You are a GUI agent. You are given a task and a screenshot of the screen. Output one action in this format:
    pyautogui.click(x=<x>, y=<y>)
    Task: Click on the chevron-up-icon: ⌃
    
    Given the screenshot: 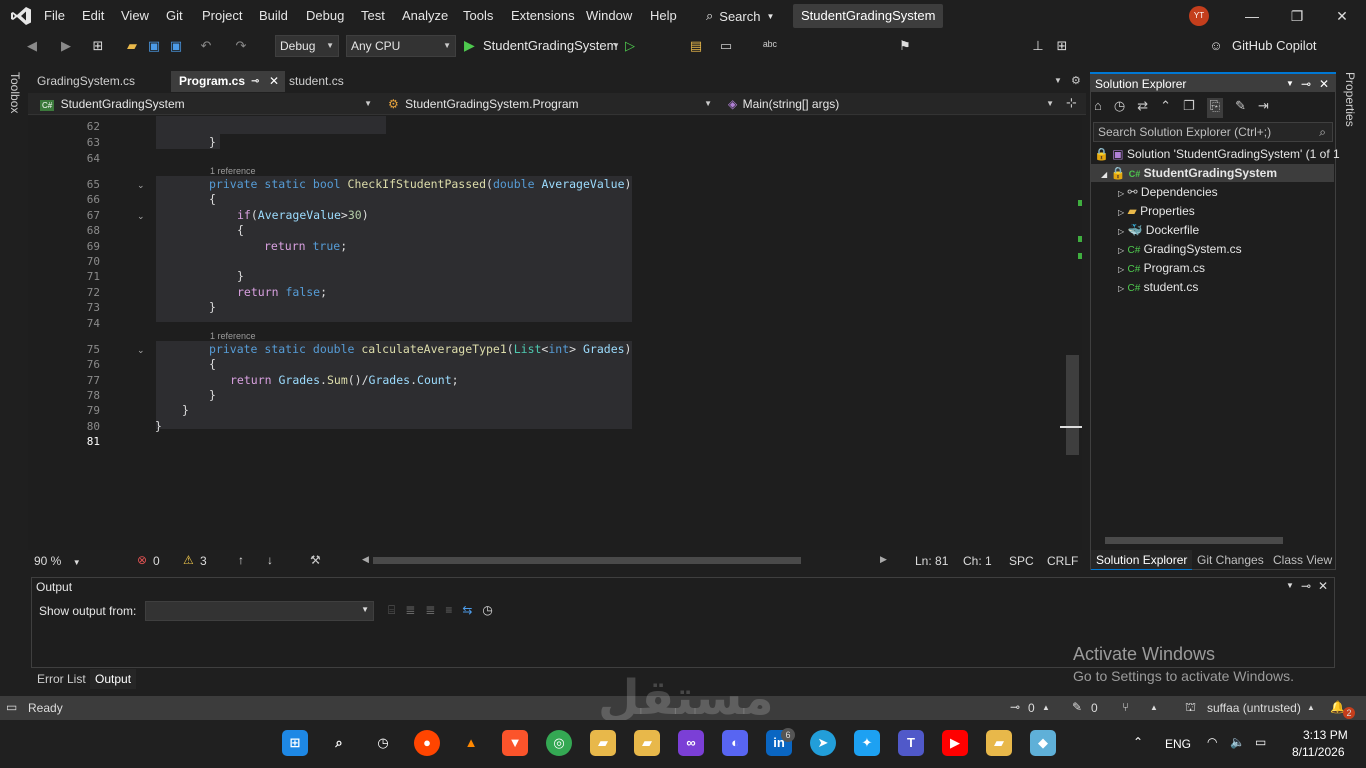 What is the action you would take?
    pyautogui.click(x=1138, y=742)
    